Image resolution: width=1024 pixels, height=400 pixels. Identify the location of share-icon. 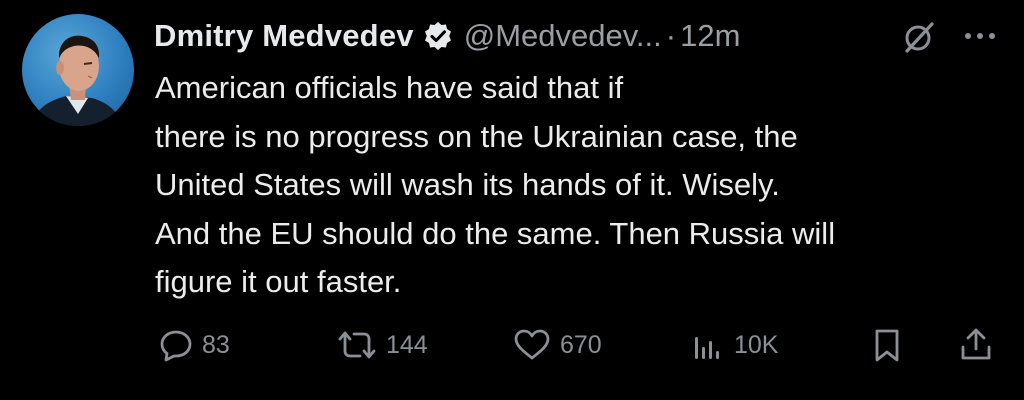
(976, 345).